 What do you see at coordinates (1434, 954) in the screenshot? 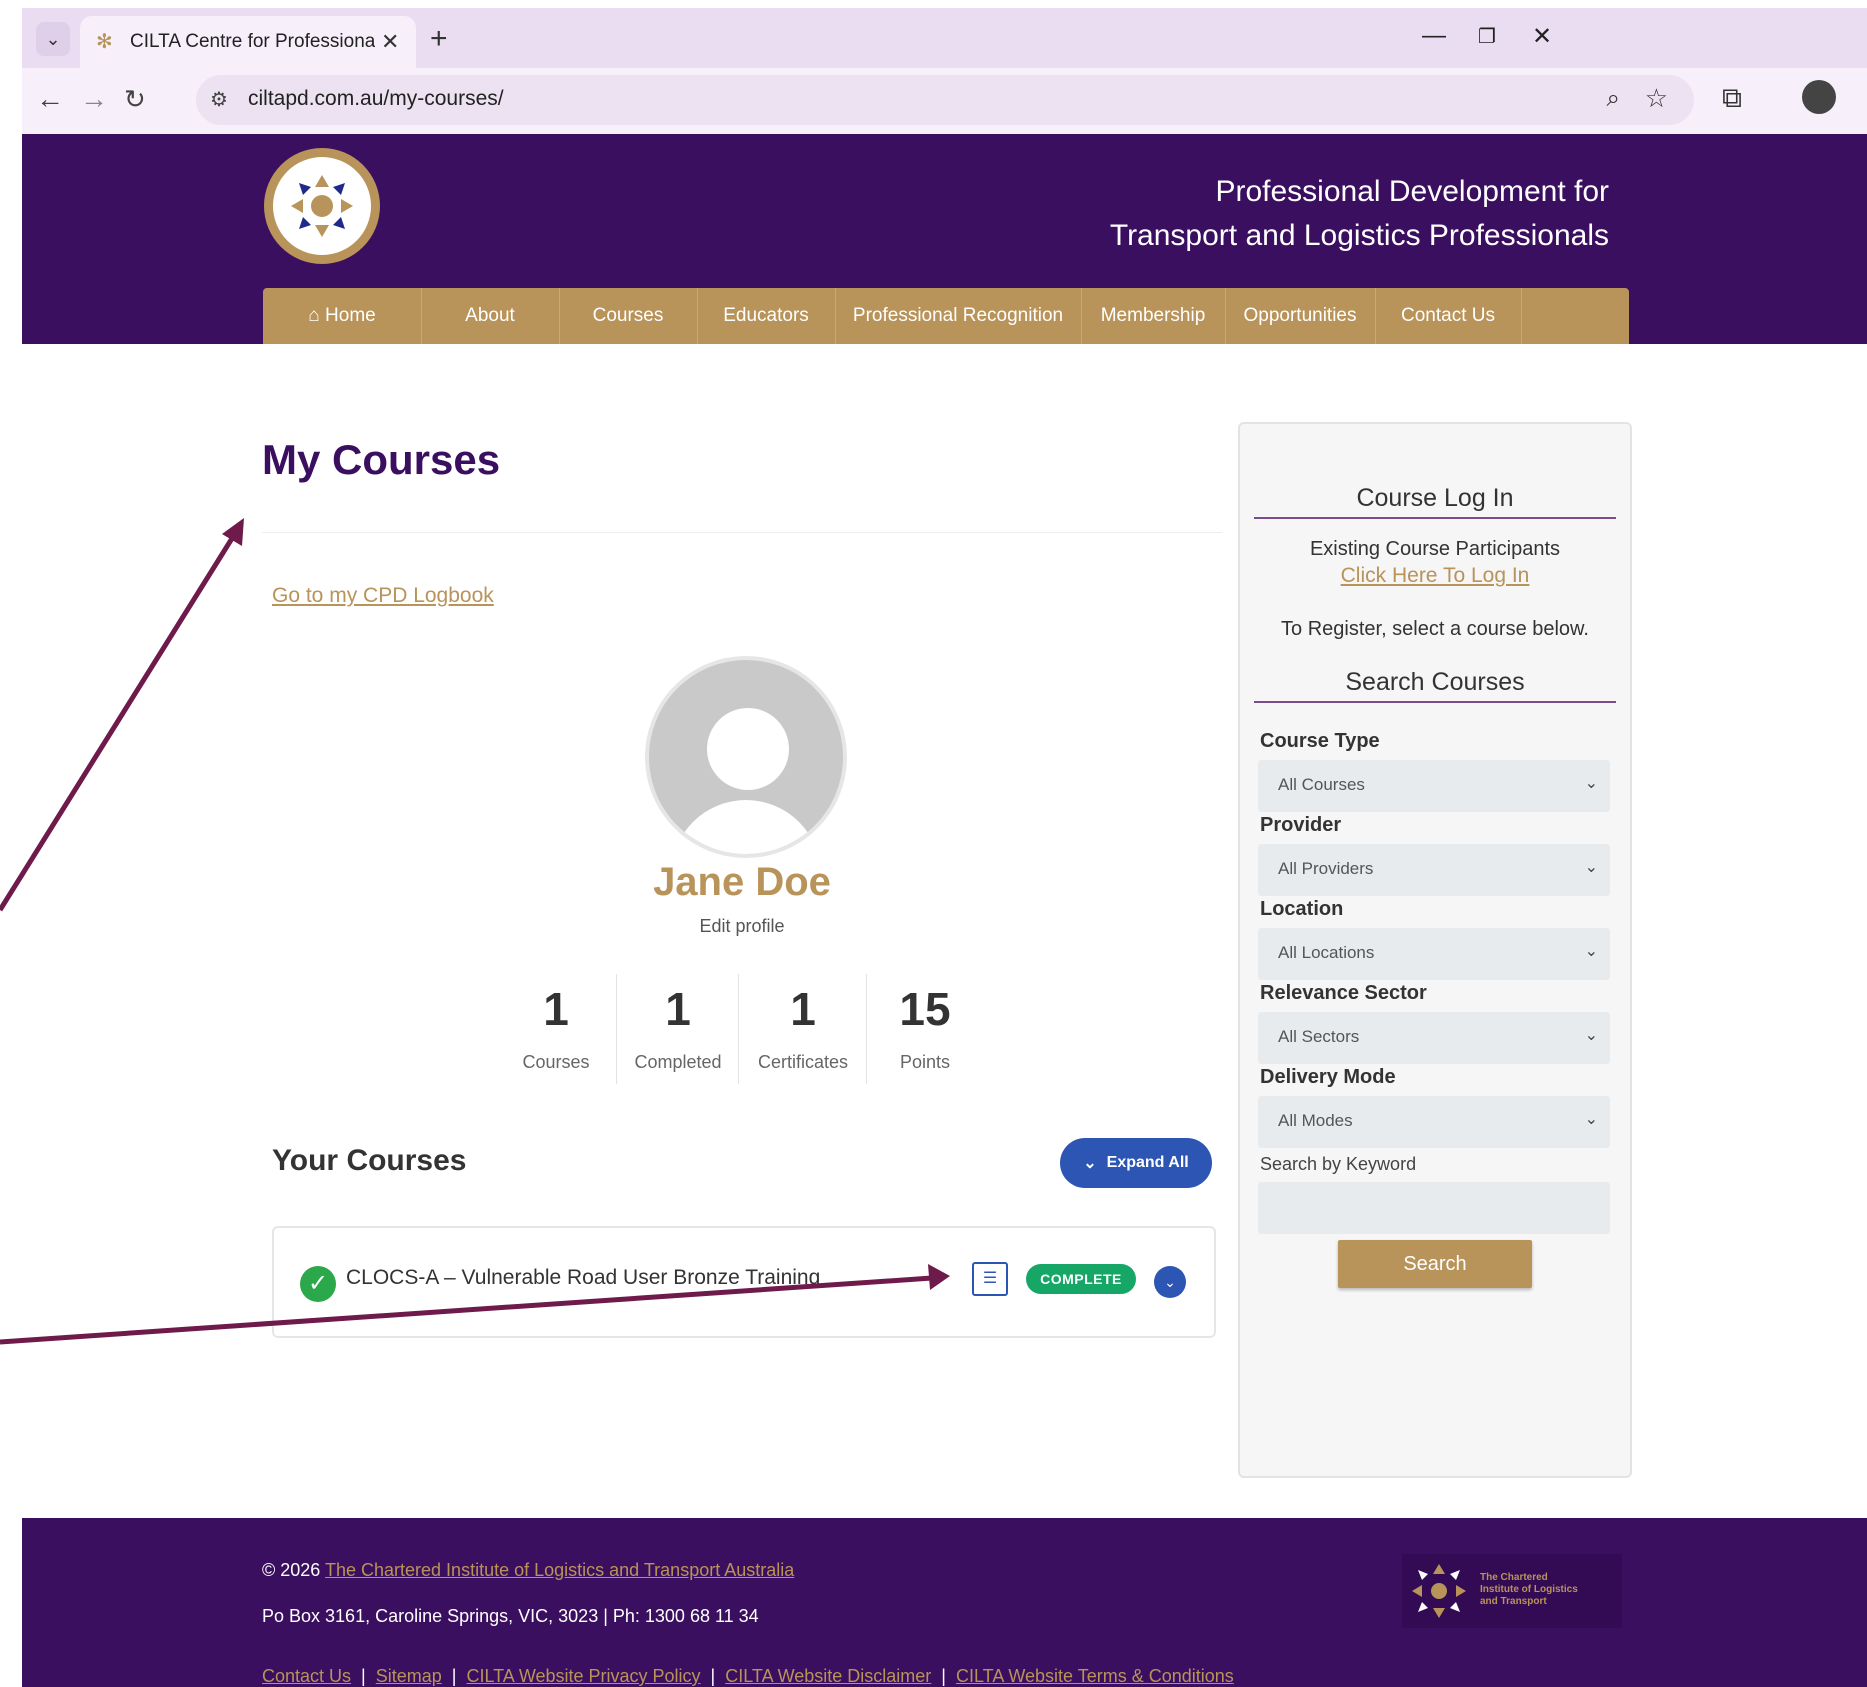
I see `location-select: All Locations ⌄` at bounding box center [1434, 954].